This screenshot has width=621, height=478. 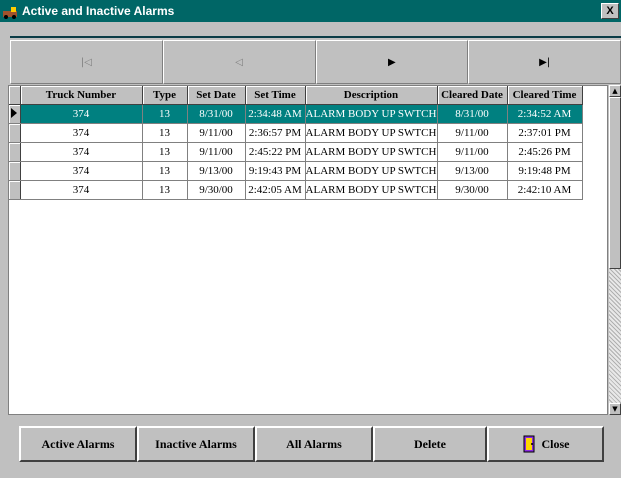 I want to click on next-record-button: ▶, so click(x=392, y=62).